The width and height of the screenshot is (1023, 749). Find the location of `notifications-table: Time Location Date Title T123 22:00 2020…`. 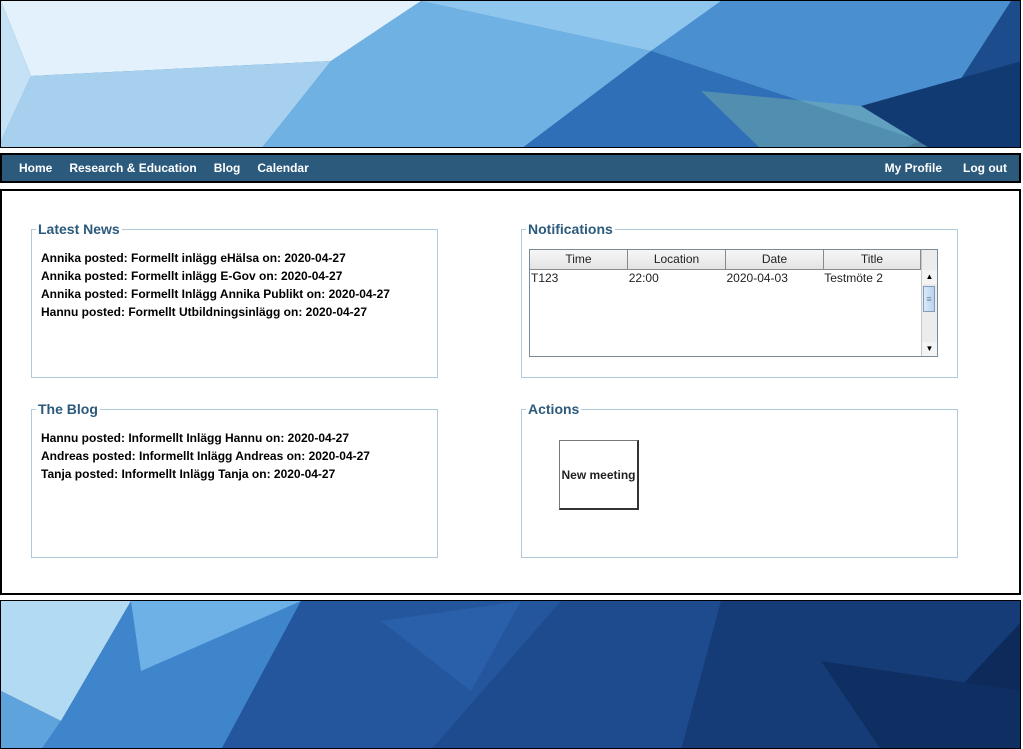

notifications-table: Time Location Date Title T123 22:00 2020… is located at coordinates (733, 303).